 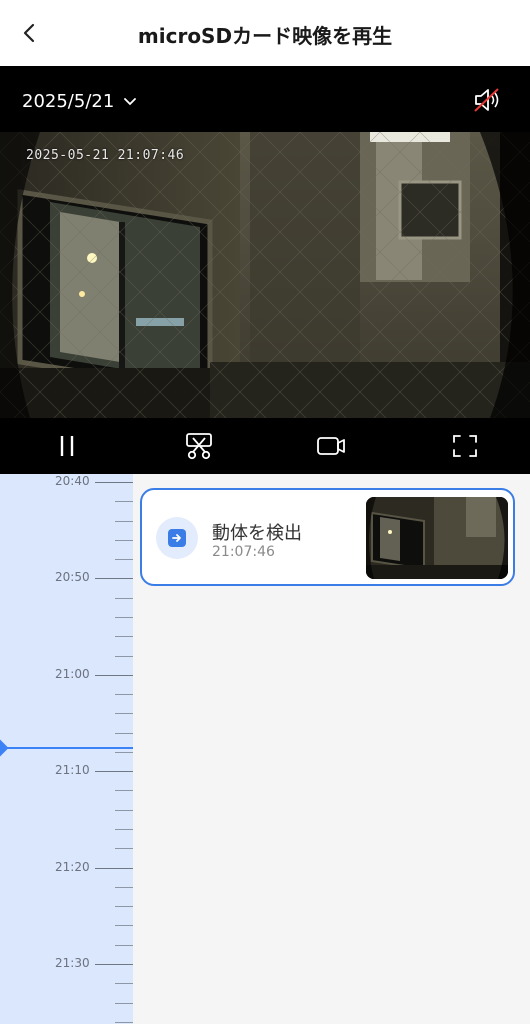 I want to click on timeline-label: 21:10, so click(x=72, y=770).